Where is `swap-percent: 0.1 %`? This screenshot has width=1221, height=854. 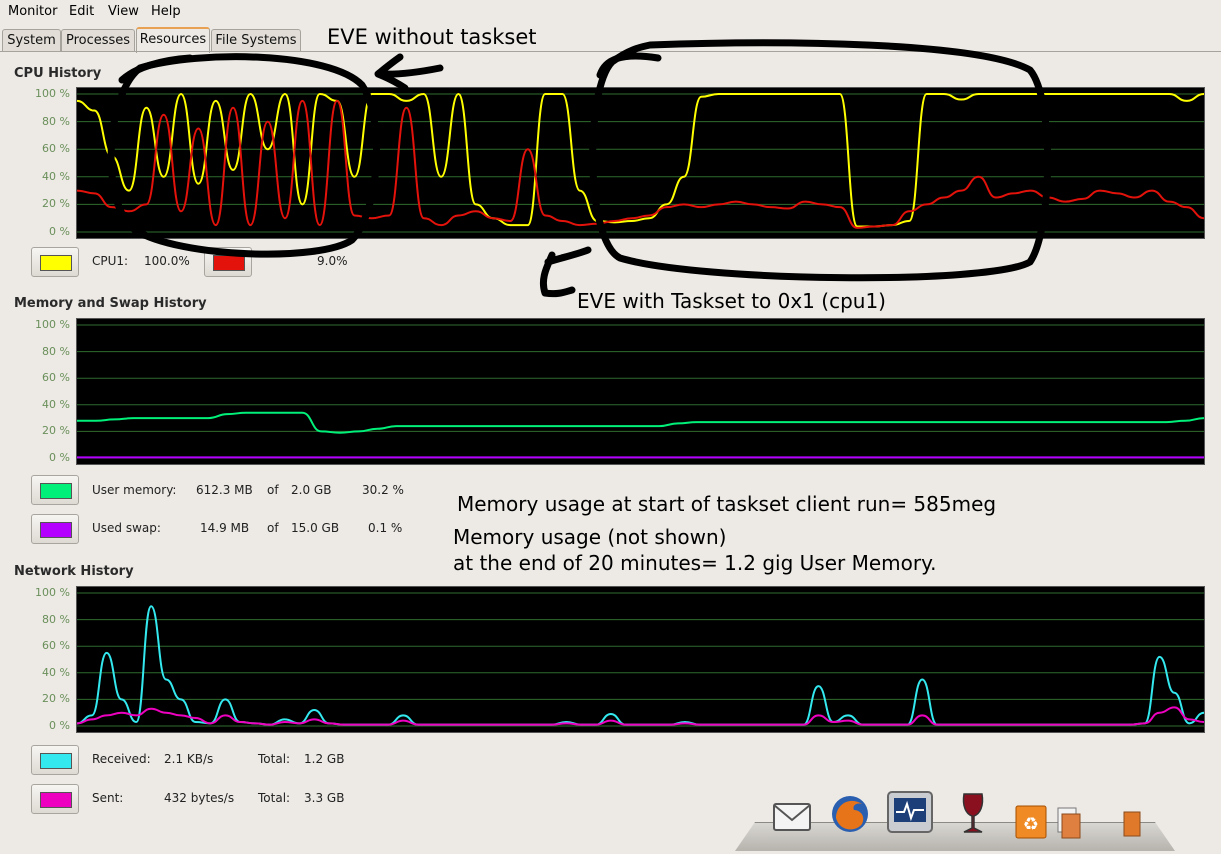 swap-percent: 0.1 % is located at coordinates (385, 528).